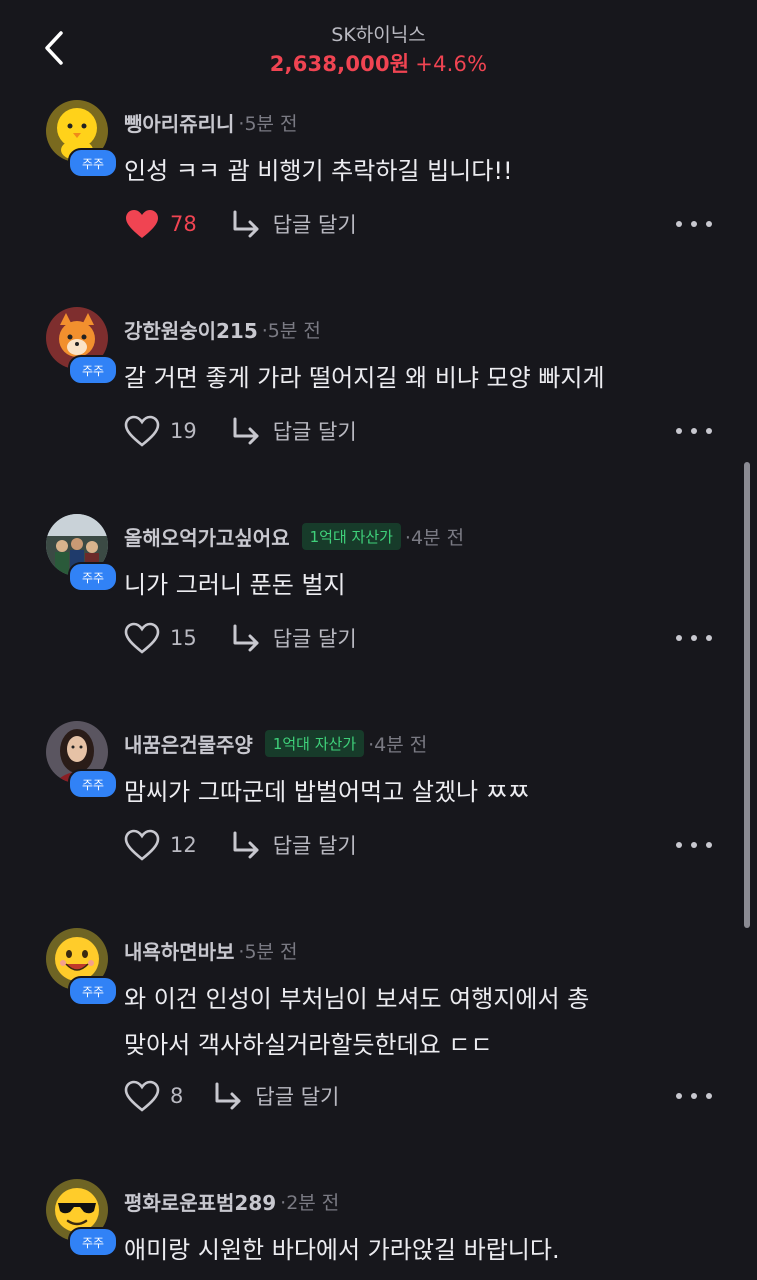 The width and height of the screenshot is (757, 1280). I want to click on comment-meta: 내욕하면바보 ·5분 전, so click(211, 950).